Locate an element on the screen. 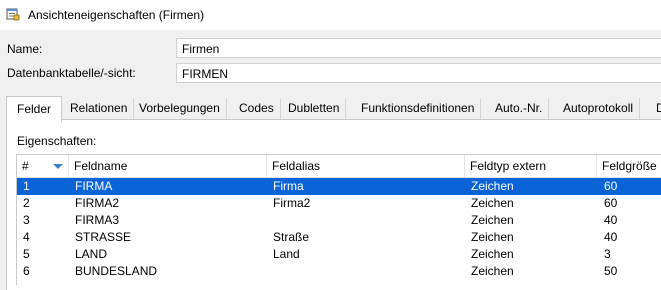 Image resolution: width=661 pixels, height=290 pixels. table-cell: 2 is located at coordinates (26, 203).